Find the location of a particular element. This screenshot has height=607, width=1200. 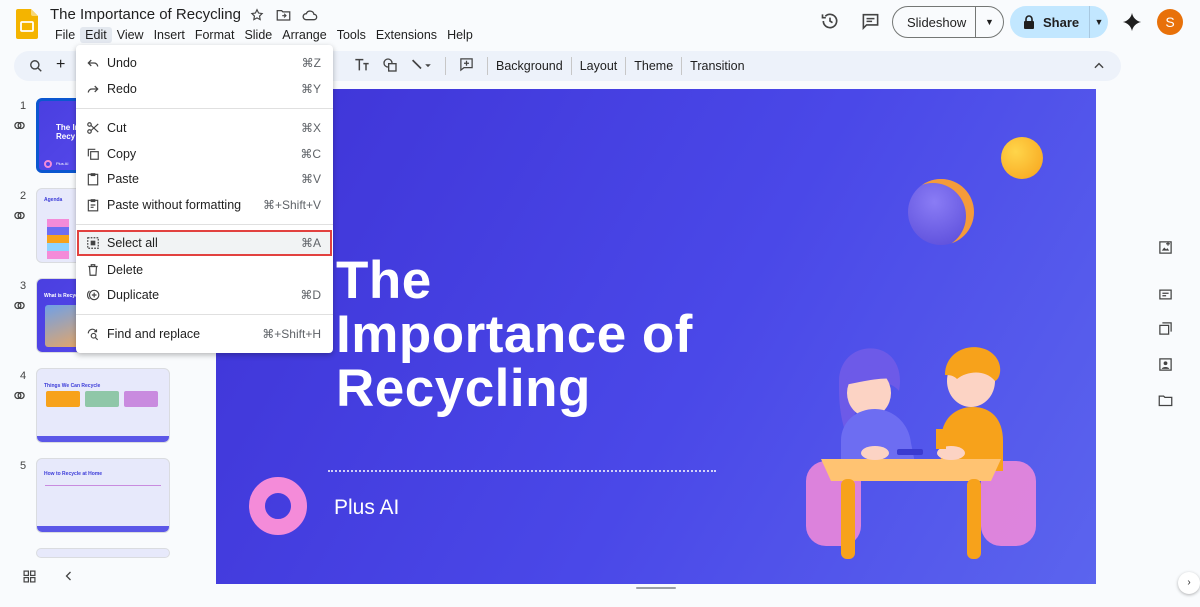

slideshow-caret-icon: ▼ is located at coordinates (989, 22).